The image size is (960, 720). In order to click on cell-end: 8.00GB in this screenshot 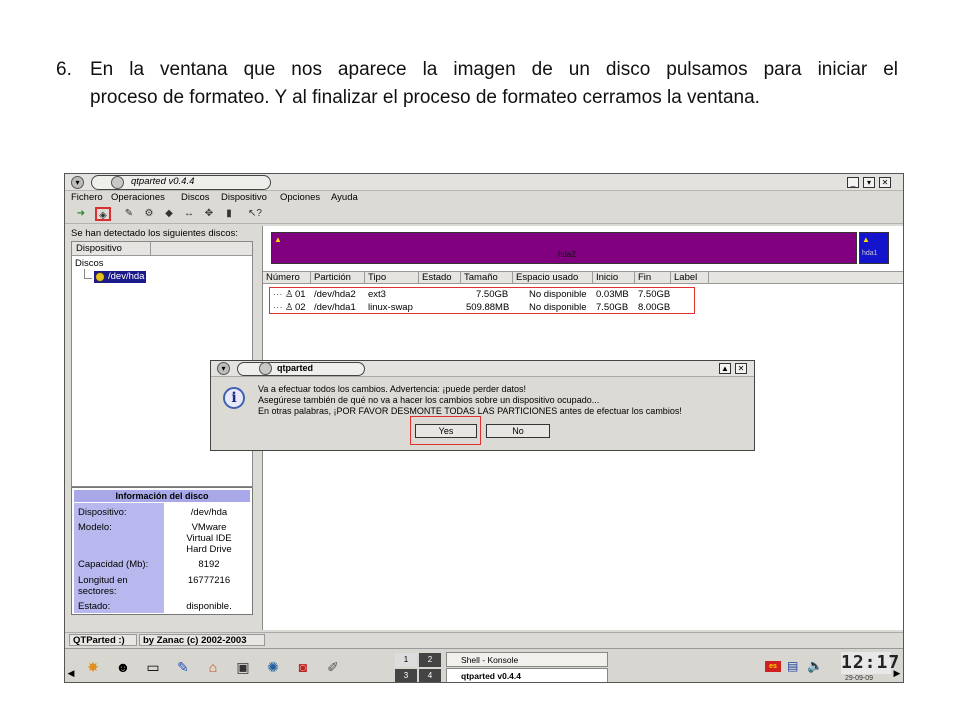, I will do `click(654, 307)`.